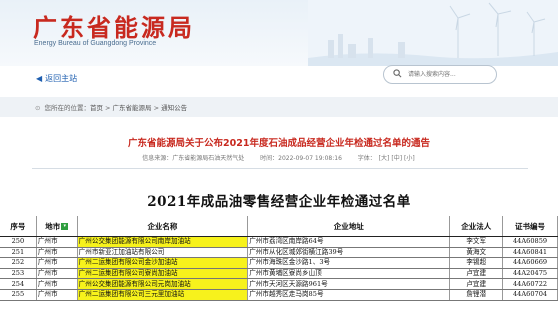 The image size is (558, 312). What do you see at coordinates (279, 107) in the screenshot?
I see `breadcrumb-bar: ⊙ 您所在的位置：首页 > 广东省能源局 > 通知公告` at bounding box center [279, 107].